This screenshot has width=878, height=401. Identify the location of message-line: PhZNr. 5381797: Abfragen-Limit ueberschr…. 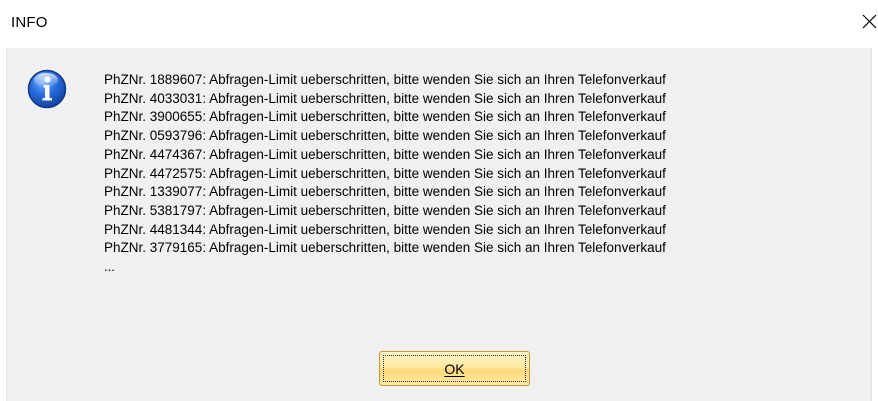
(385, 210).